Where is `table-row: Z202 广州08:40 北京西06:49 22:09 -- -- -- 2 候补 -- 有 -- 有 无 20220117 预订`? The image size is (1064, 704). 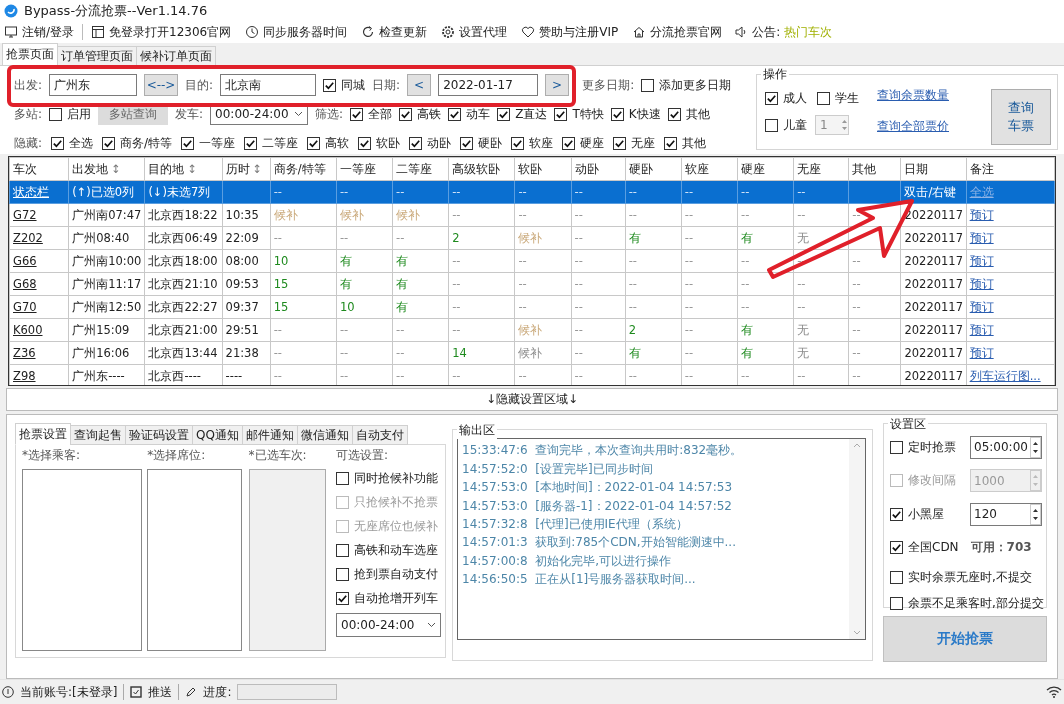
table-row: Z202 广州08:40 北京西06:49 22:09 -- -- -- 2 候补 -- 有 -- 有 无 20220117 预订 is located at coordinates (532, 238).